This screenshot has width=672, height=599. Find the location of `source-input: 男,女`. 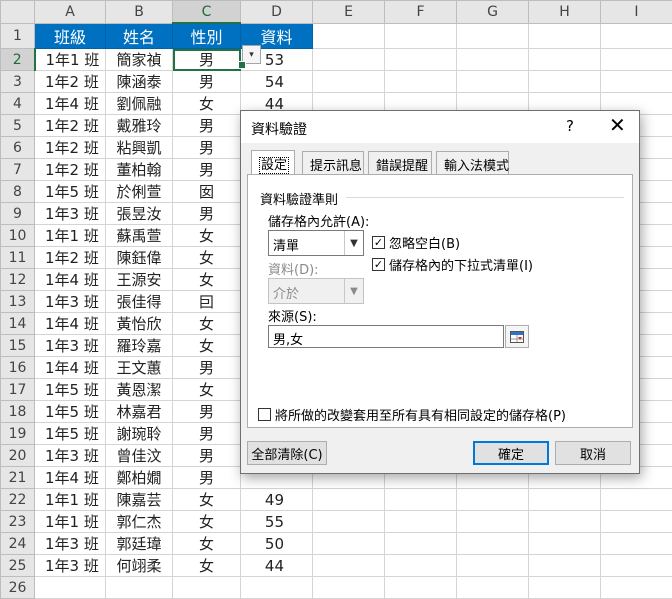

source-input: 男,女 is located at coordinates (386, 336).